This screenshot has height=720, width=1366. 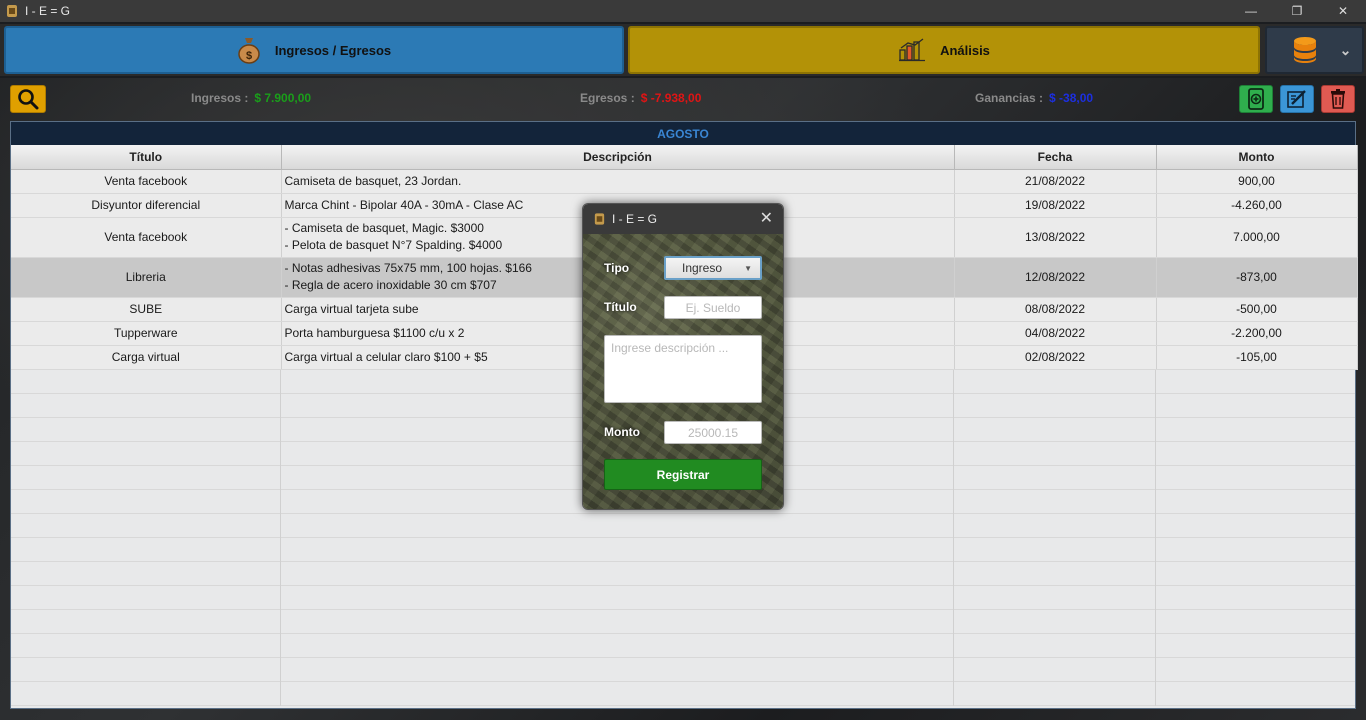 I want to click on edit-record-button, so click(x=1297, y=99).